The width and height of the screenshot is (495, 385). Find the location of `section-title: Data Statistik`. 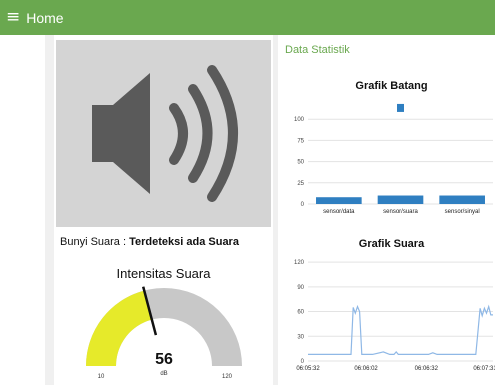

section-title: Data Statistik is located at coordinates (317, 50).